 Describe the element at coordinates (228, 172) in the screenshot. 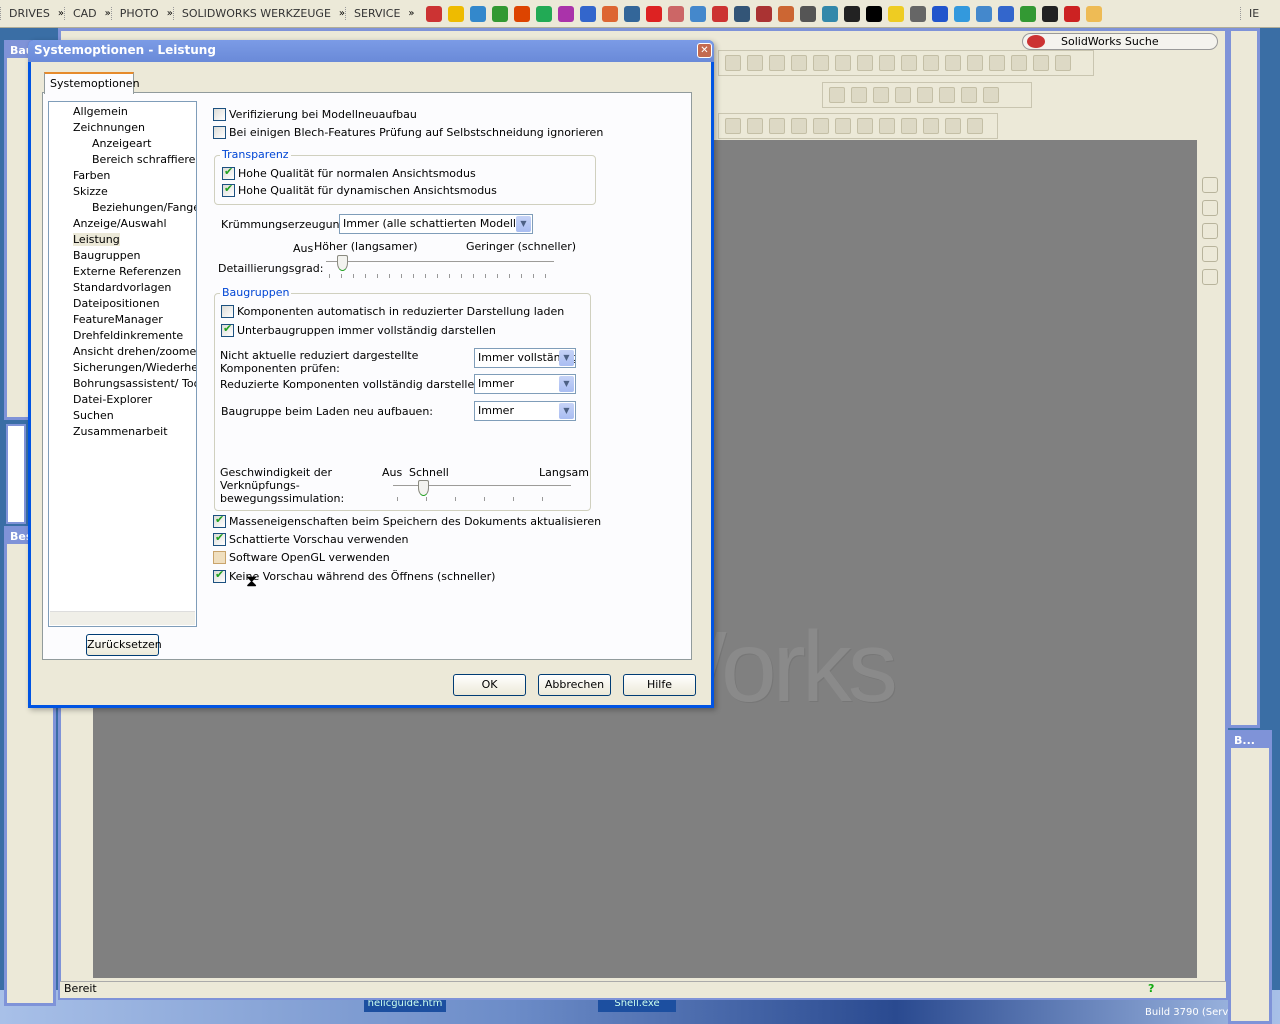

I see `transparency-normal-checkbox` at that location.